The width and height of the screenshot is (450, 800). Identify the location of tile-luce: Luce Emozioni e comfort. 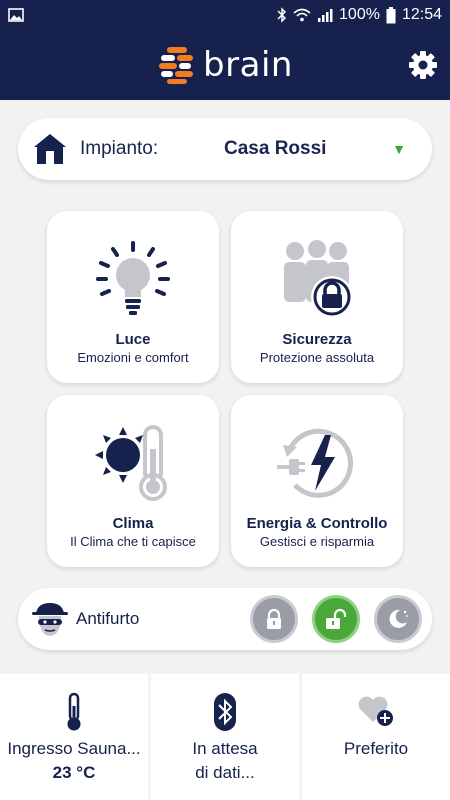
(133, 297).